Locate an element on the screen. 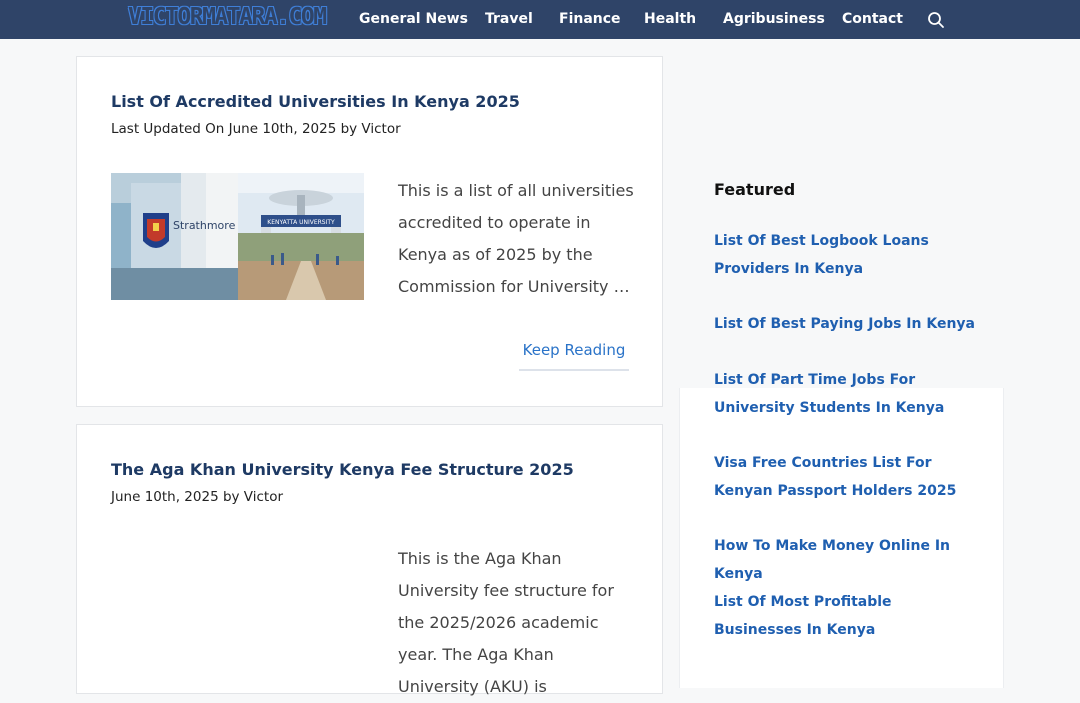  site-logo: VICTORMATARA.COM is located at coordinates (227, 17).